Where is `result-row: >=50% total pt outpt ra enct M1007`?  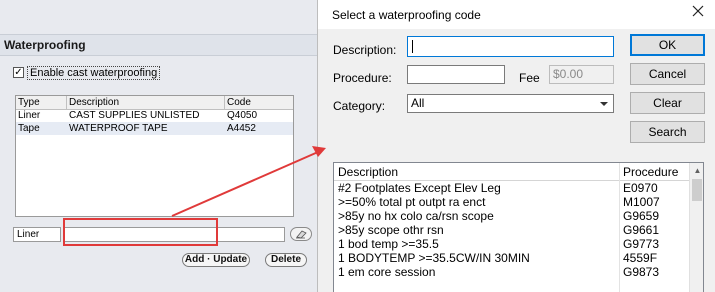
result-row: >=50% total pt outpt ra enct M1007 is located at coordinates (511, 202).